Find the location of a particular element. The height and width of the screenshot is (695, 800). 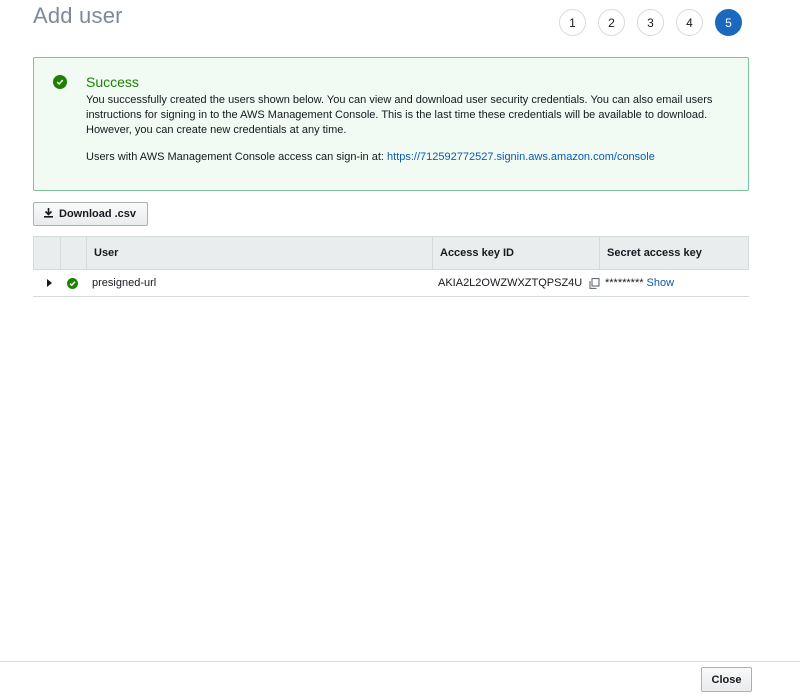

step-3: 3 is located at coordinates (650, 22).